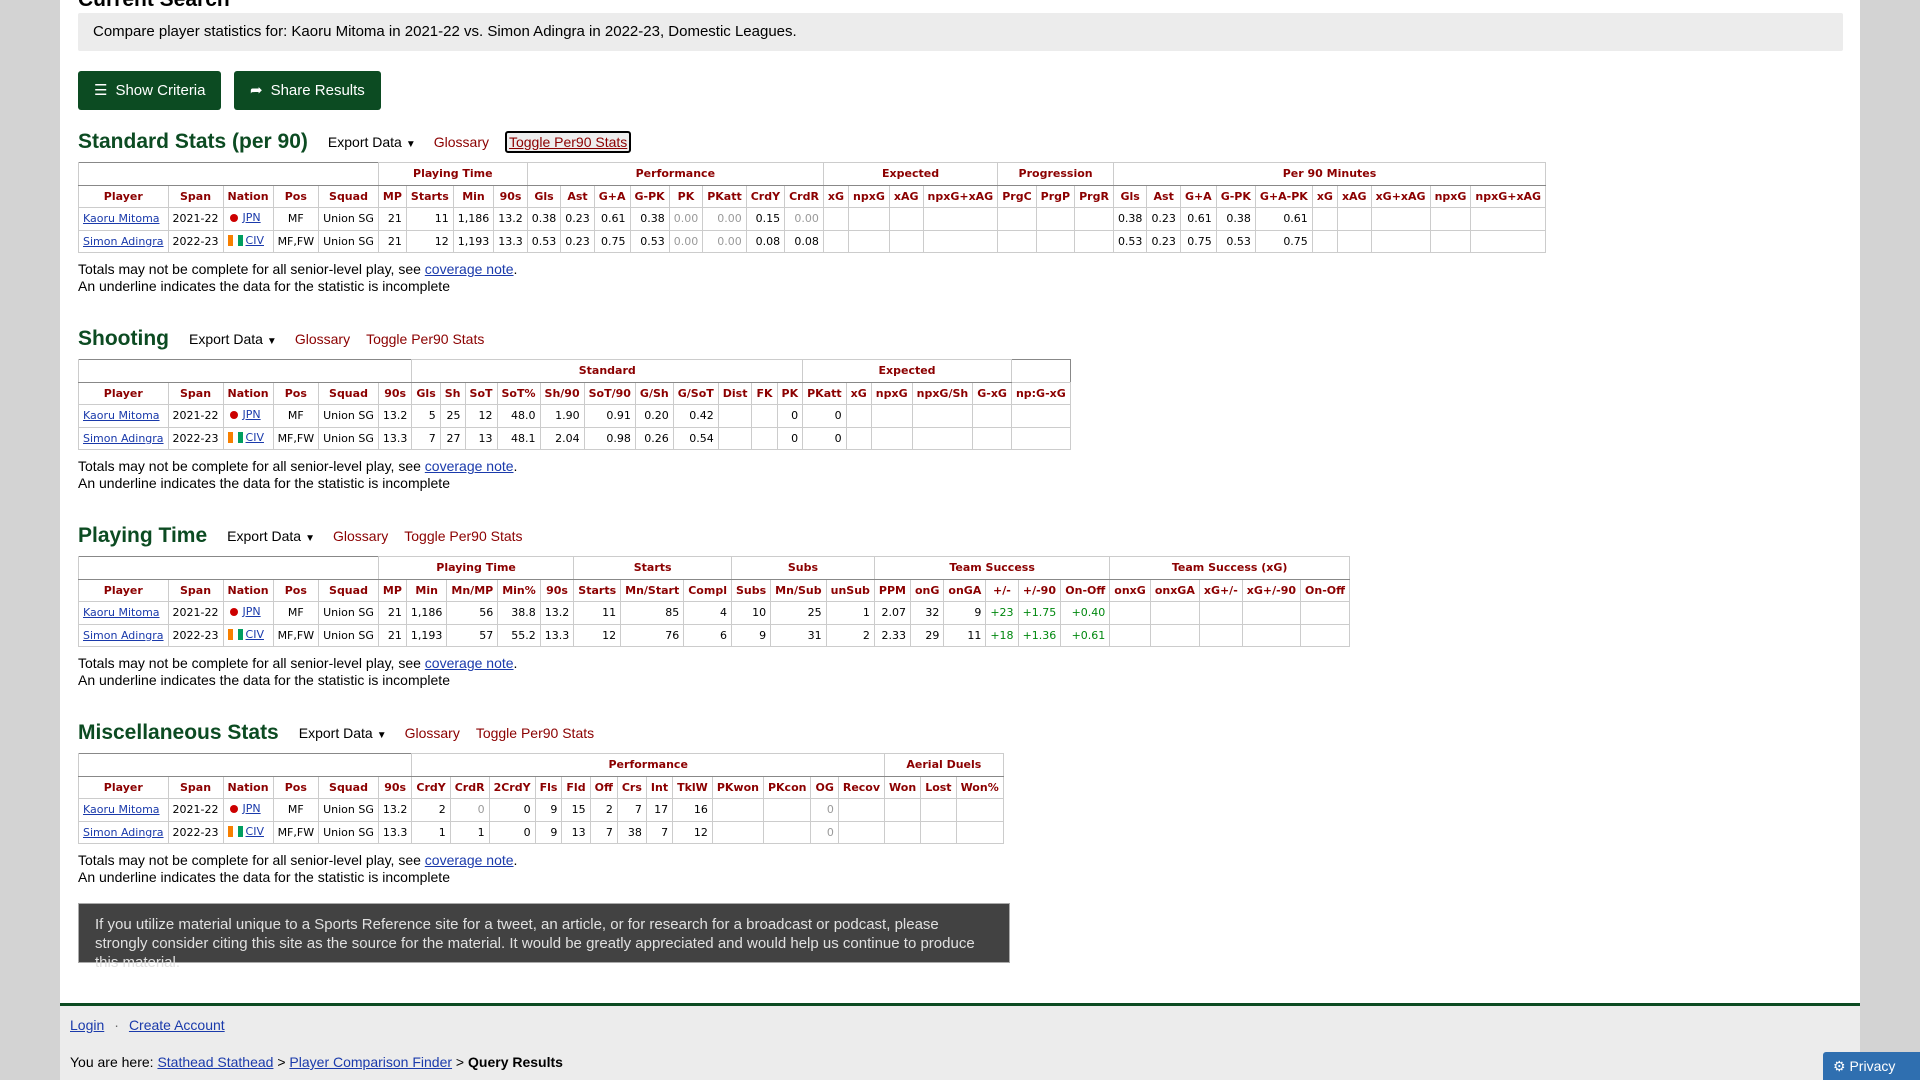  Describe the element at coordinates (942, 393) in the screenshot. I see `column-header: npxG/Sh` at that location.